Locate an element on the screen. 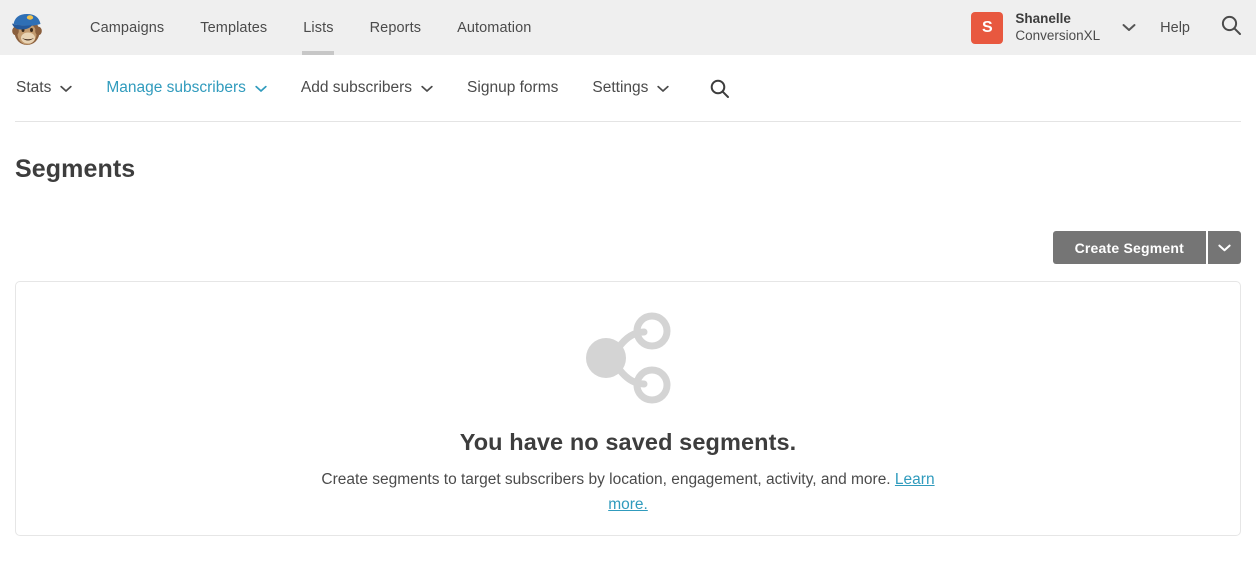  nav-item-reports: Reports is located at coordinates (395, 27).